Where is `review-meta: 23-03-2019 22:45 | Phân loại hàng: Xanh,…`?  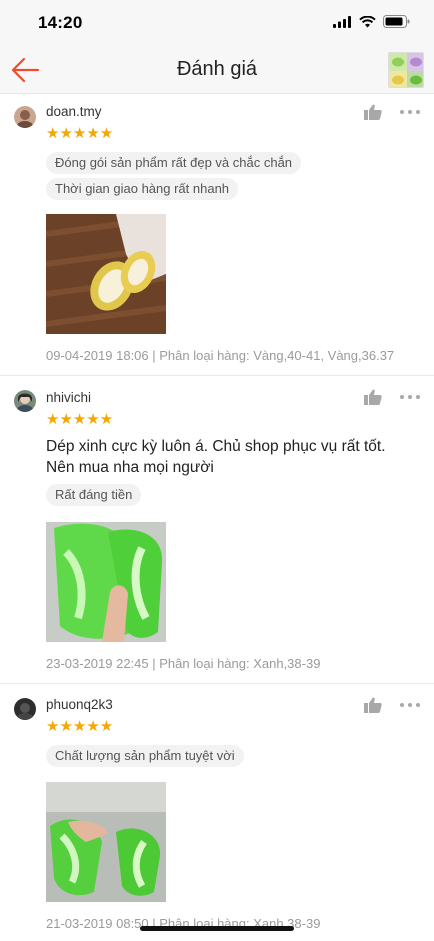
review-meta: 23-03-2019 22:45 | Phân loại hàng: Xanh,… is located at coordinates (183, 663).